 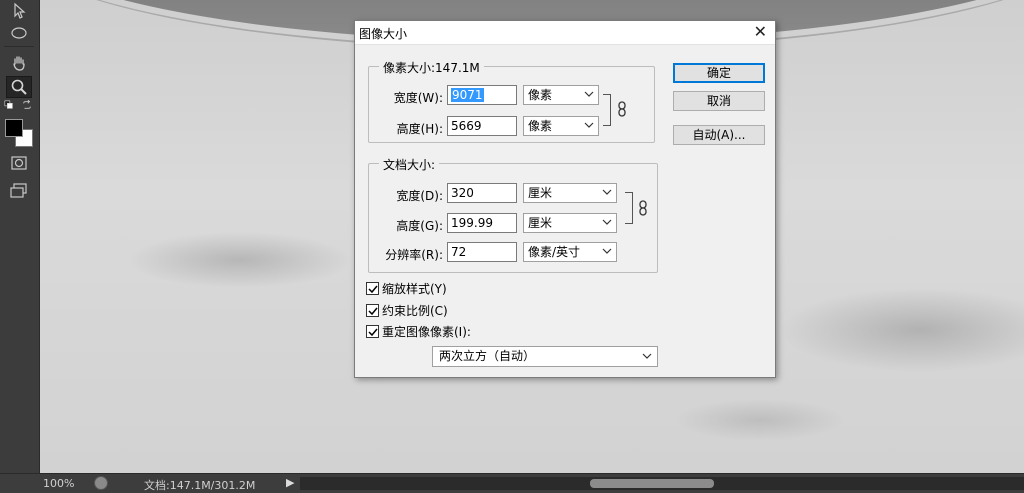 I want to click on scrollbar-thumb, so click(x=652, y=483).